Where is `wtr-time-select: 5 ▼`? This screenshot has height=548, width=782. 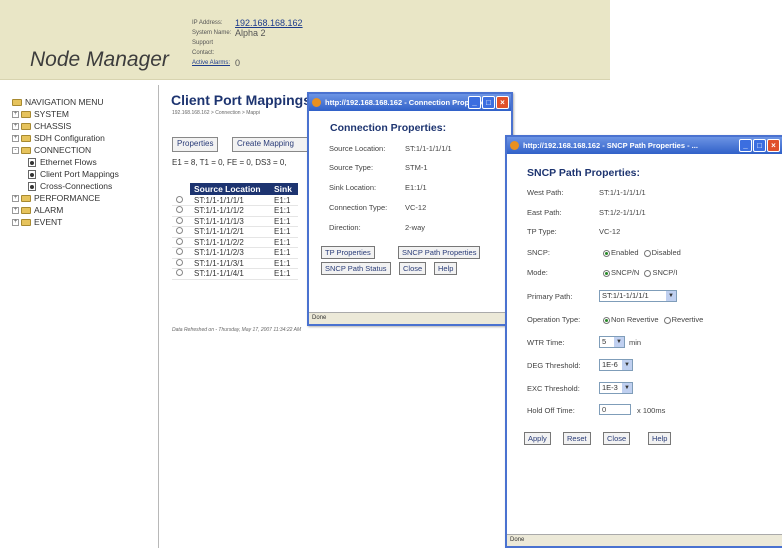 wtr-time-select: 5 ▼ is located at coordinates (612, 342).